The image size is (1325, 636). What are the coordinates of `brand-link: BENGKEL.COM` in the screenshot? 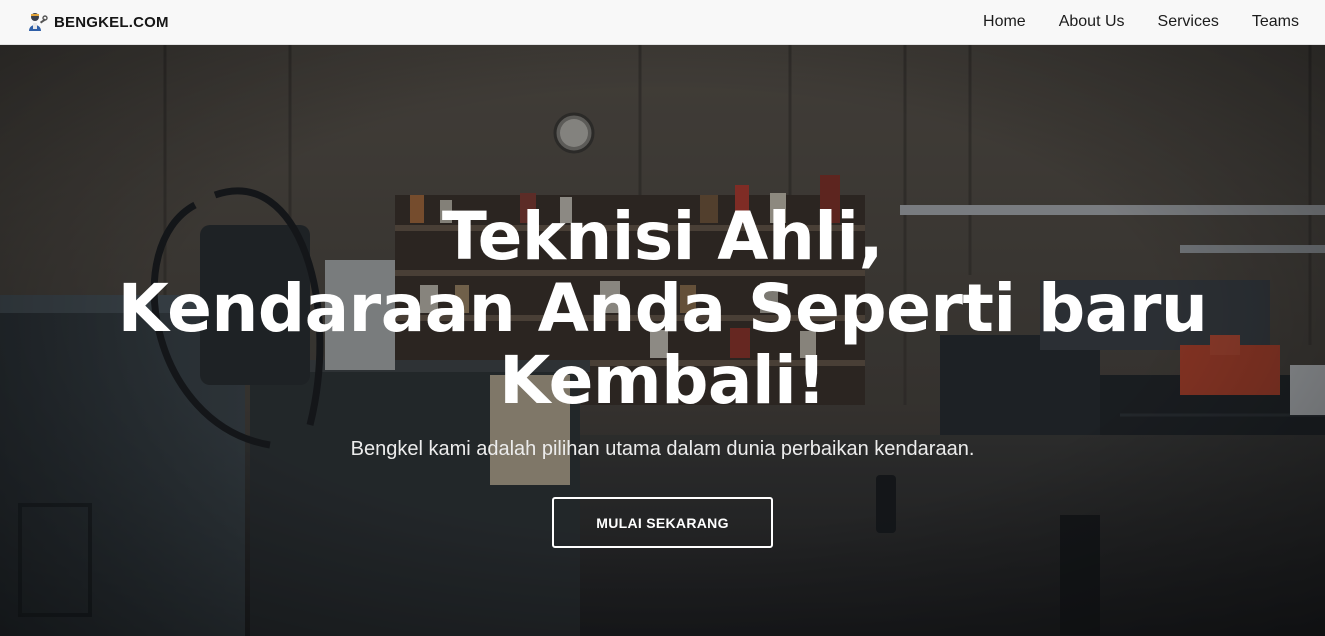 It's located at (97, 22).